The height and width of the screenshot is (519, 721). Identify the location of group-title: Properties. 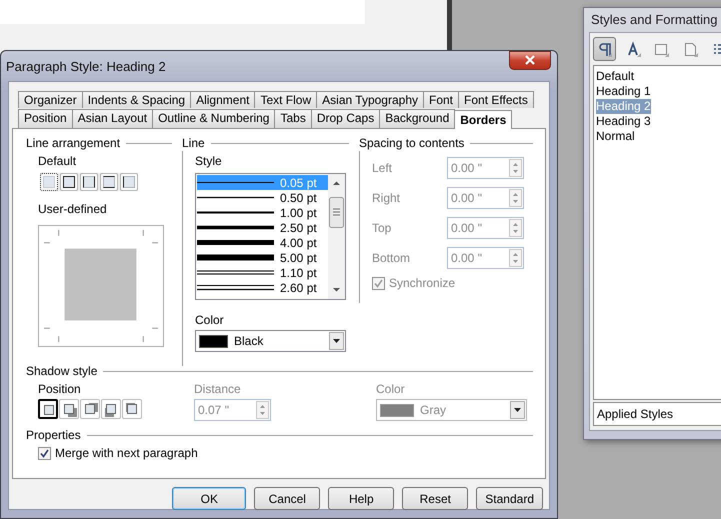
(53, 435).